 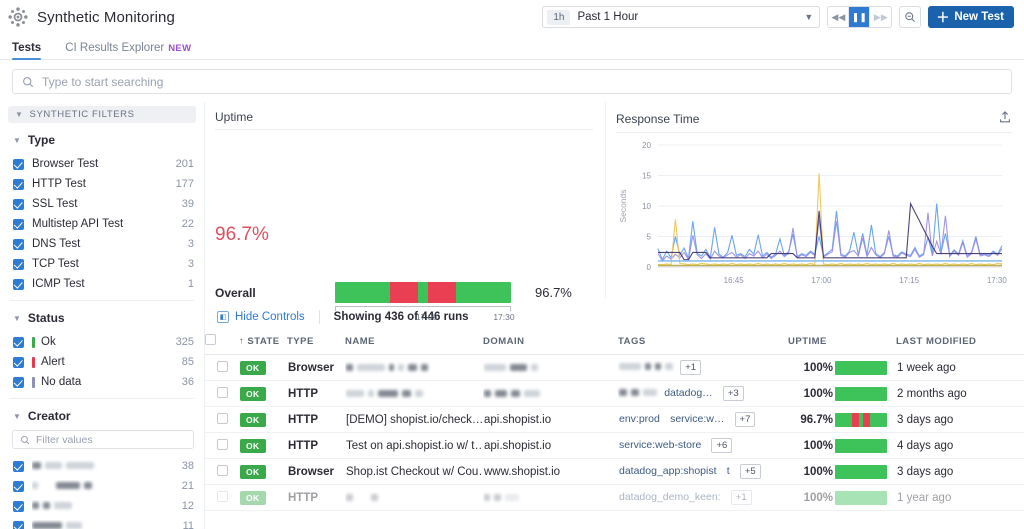 I want to click on creator-filter-input: Filter values, so click(x=103, y=439).